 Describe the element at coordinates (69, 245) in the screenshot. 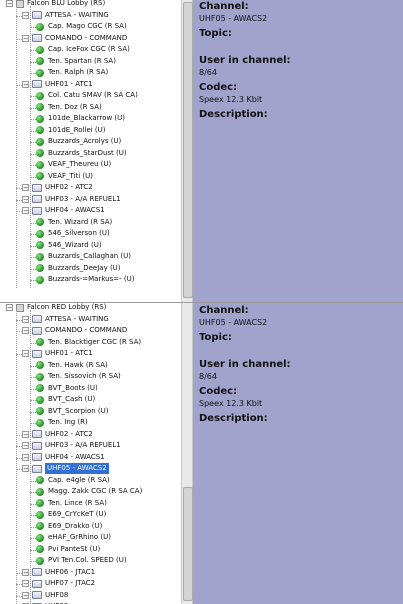

I see `user-row: 546_Wizard (U)` at that location.